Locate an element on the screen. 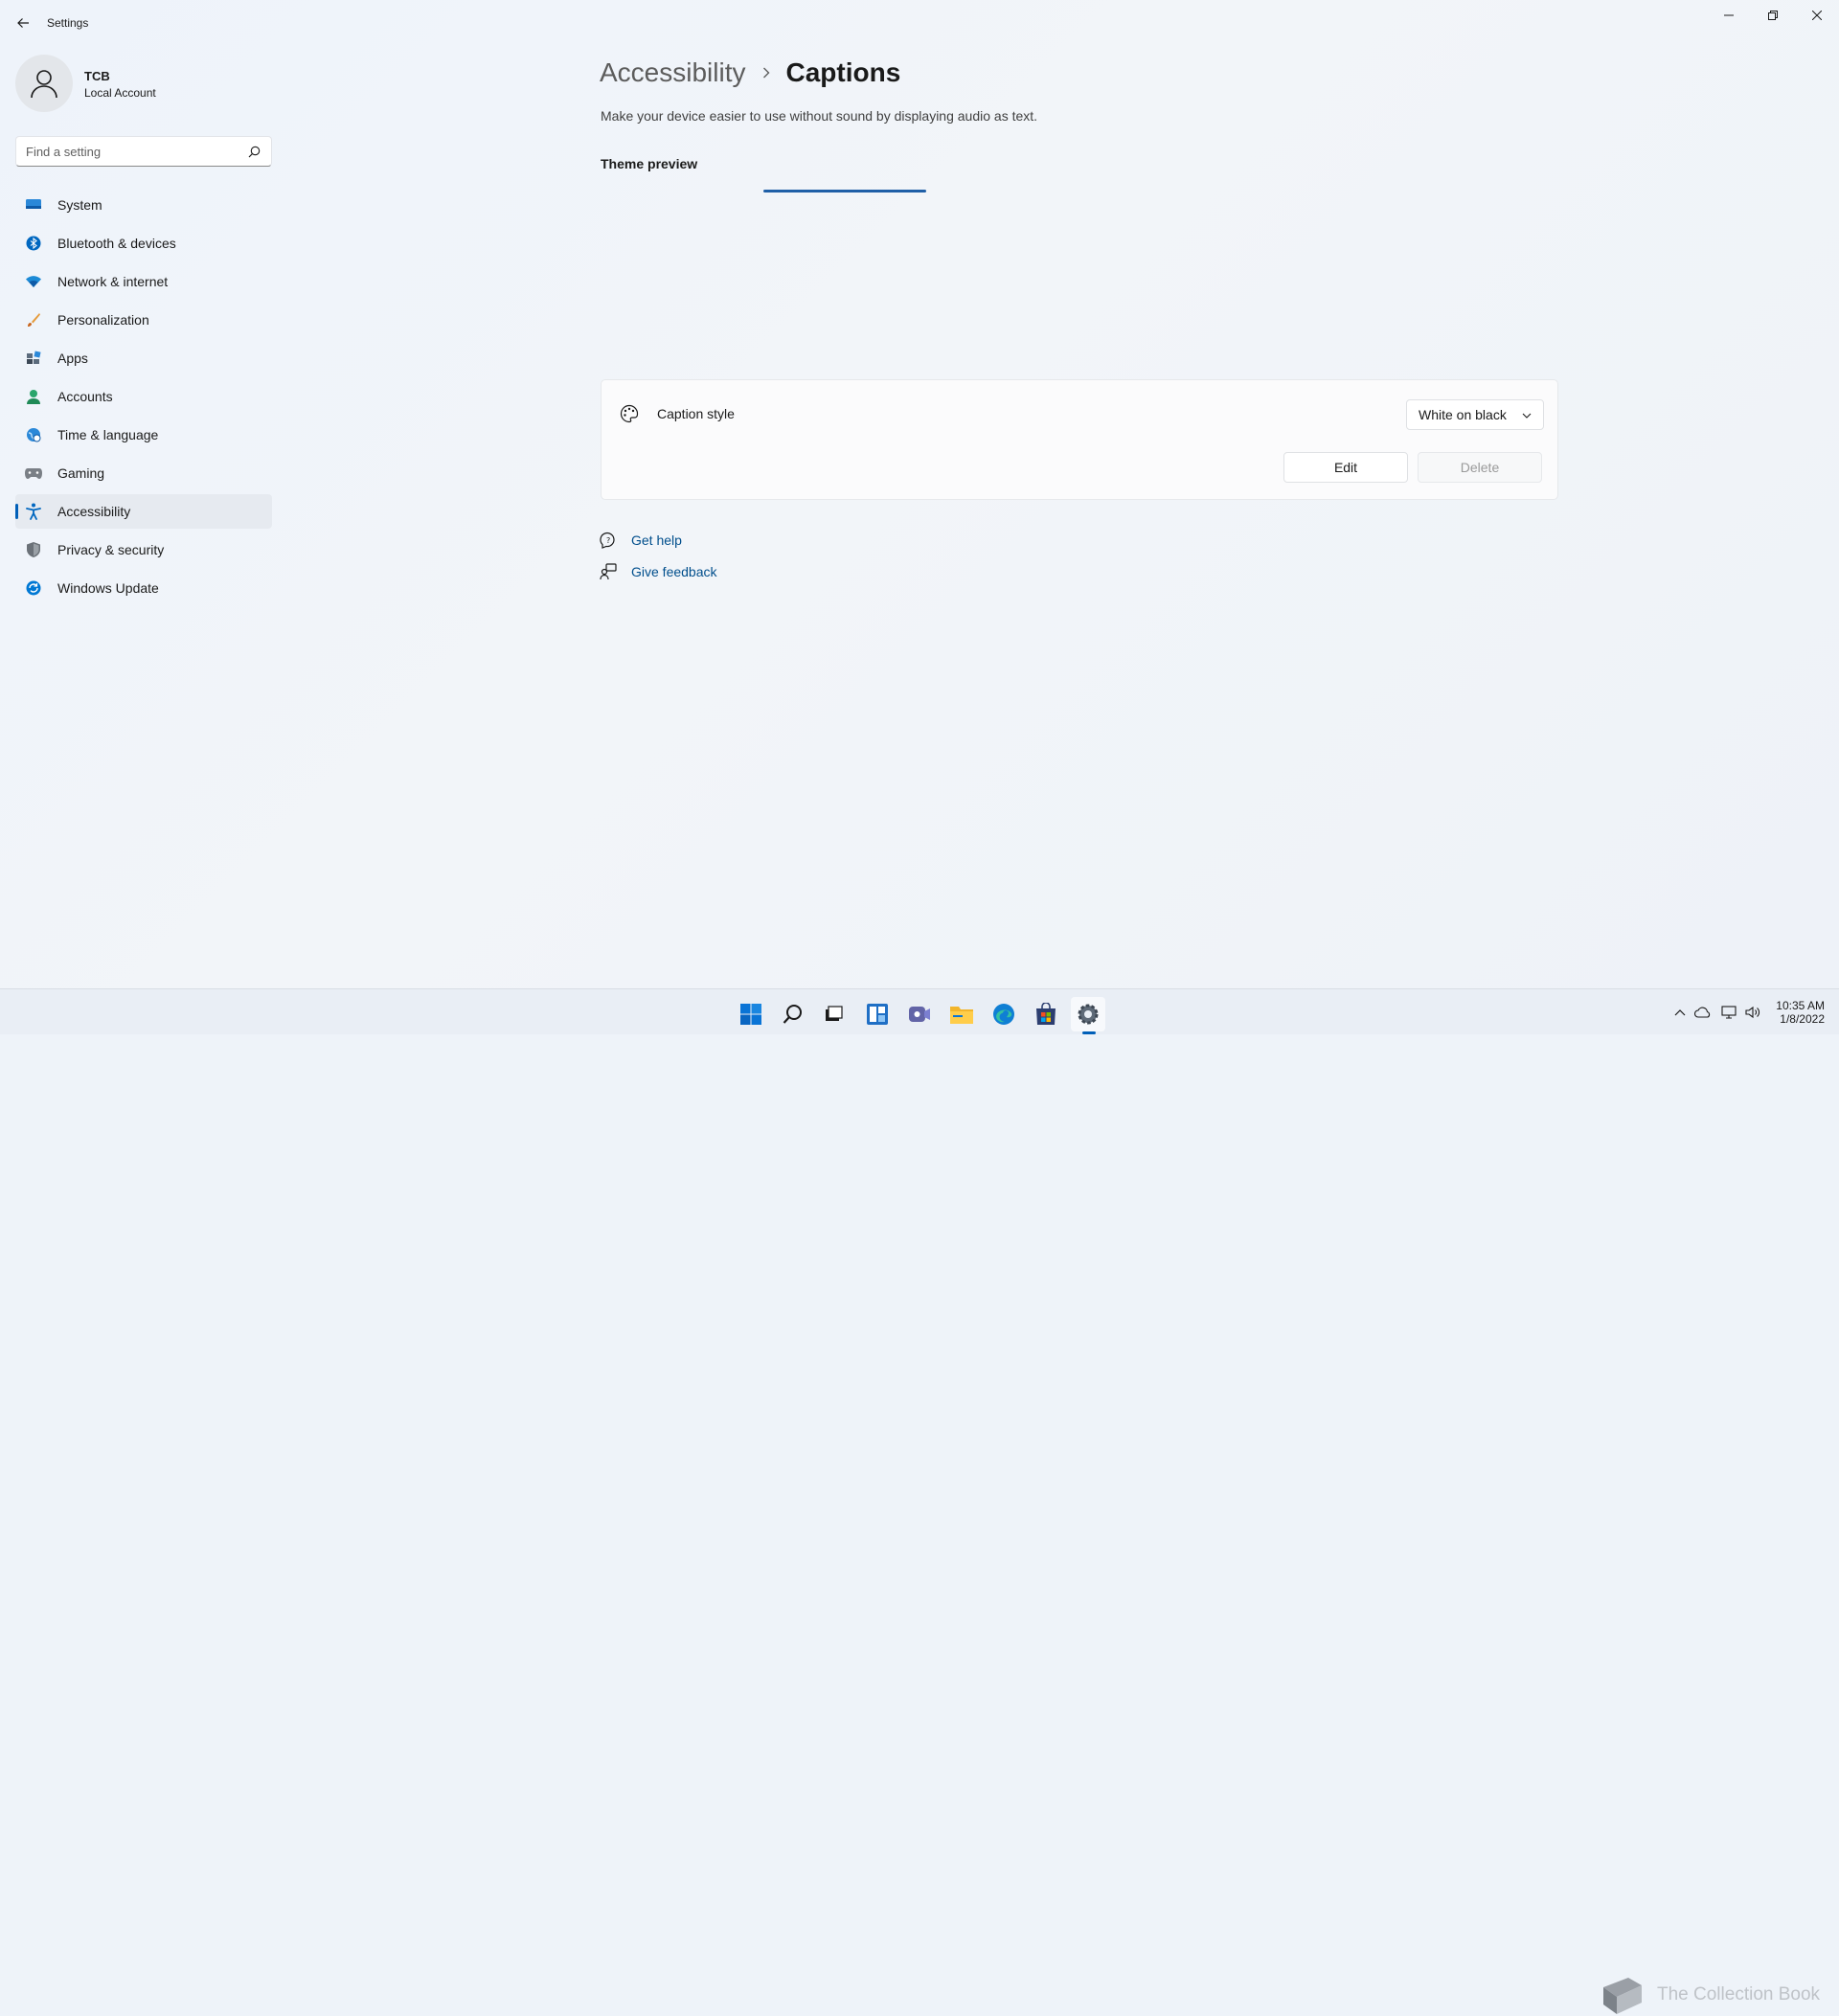 The image size is (1839, 2016). avatar is located at coordinates (44, 83).